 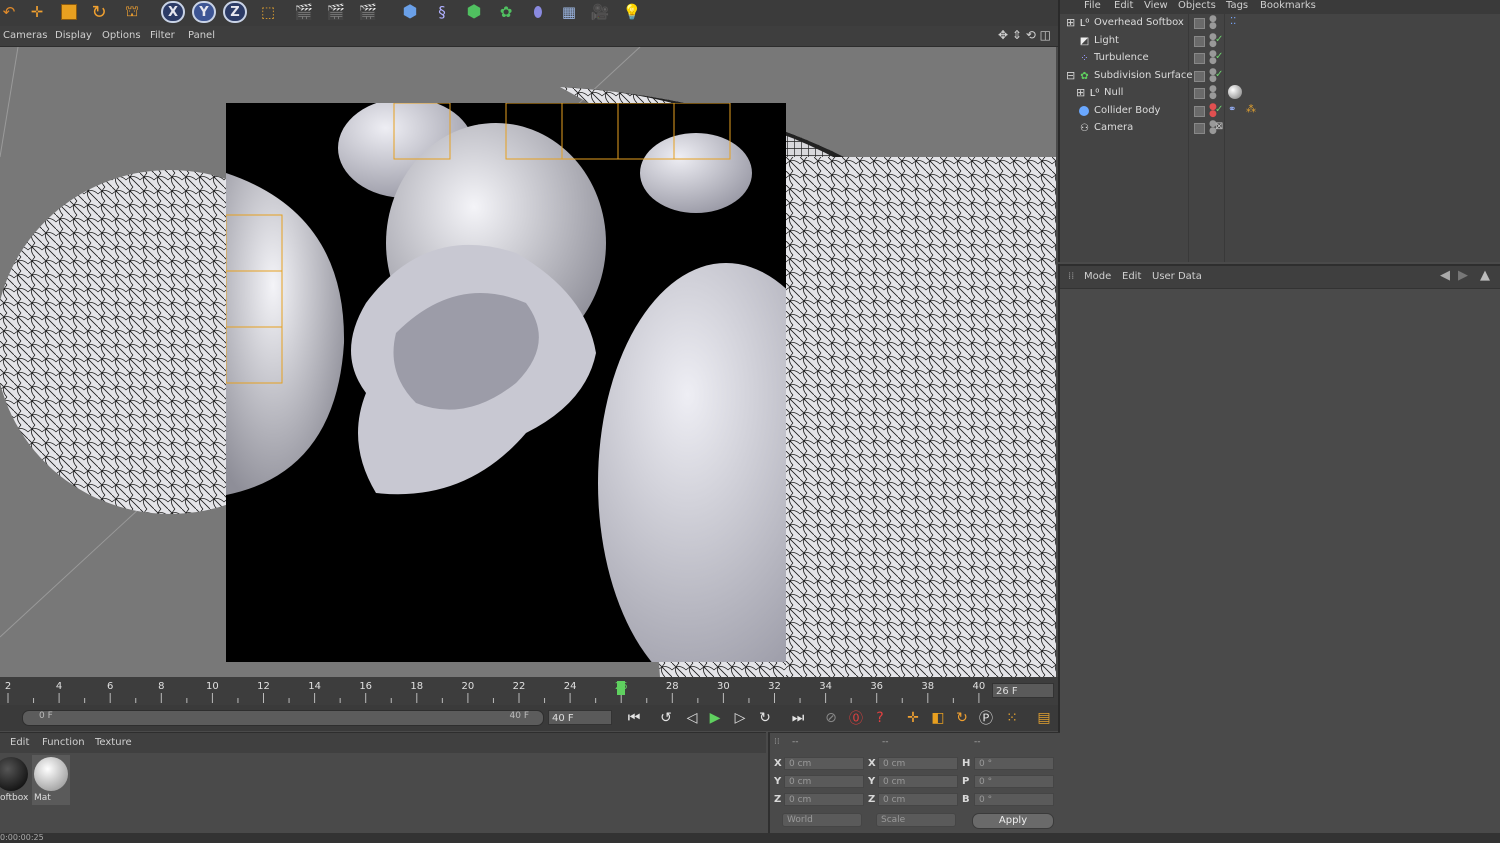 What do you see at coordinates (1281, 76) in the screenshot?
I see `object-row: ⊟ ✿ Subdivision Surface ● ● ✓` at bounding box center [1281, 76].